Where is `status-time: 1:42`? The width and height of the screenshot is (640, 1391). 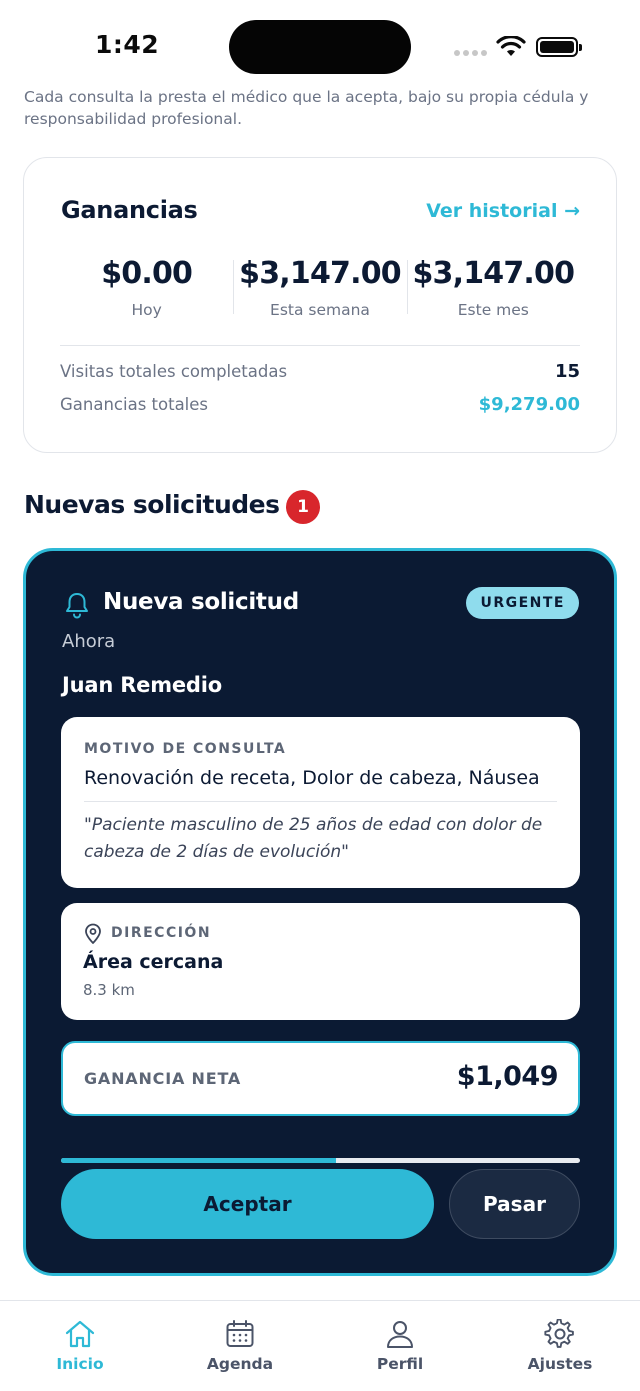
status-time: 1:42 is located at coordinates (127, 44).